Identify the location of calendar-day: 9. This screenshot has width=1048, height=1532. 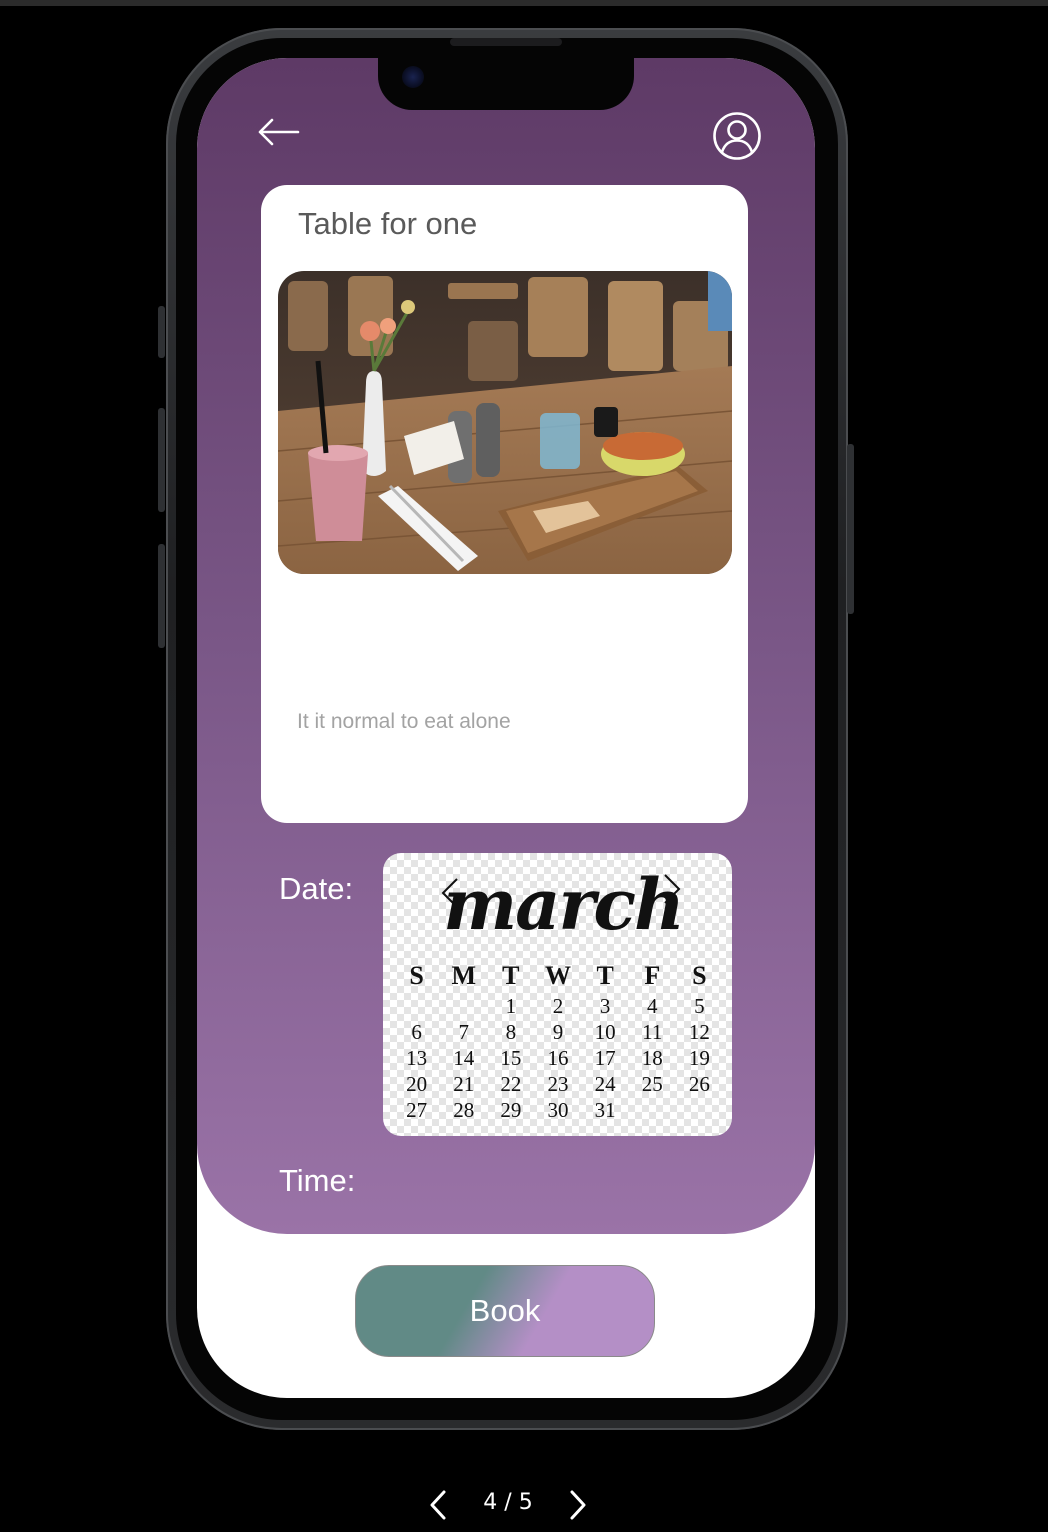
(557, 1032).